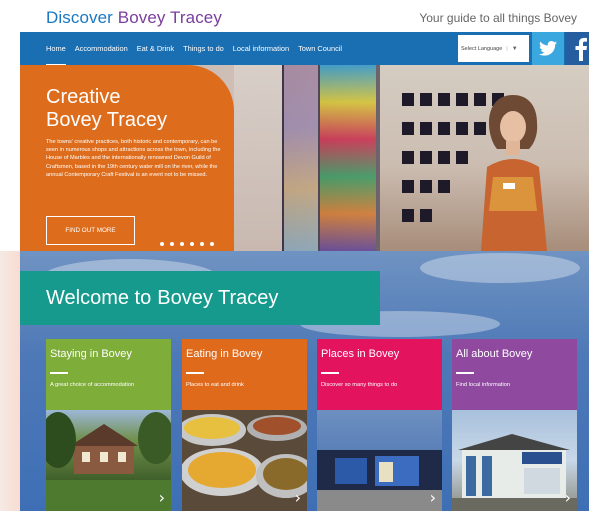 This screenshot has height=511, width=589. I want to click on card-subtitle: Places to eat and drink, so click(215, 385).